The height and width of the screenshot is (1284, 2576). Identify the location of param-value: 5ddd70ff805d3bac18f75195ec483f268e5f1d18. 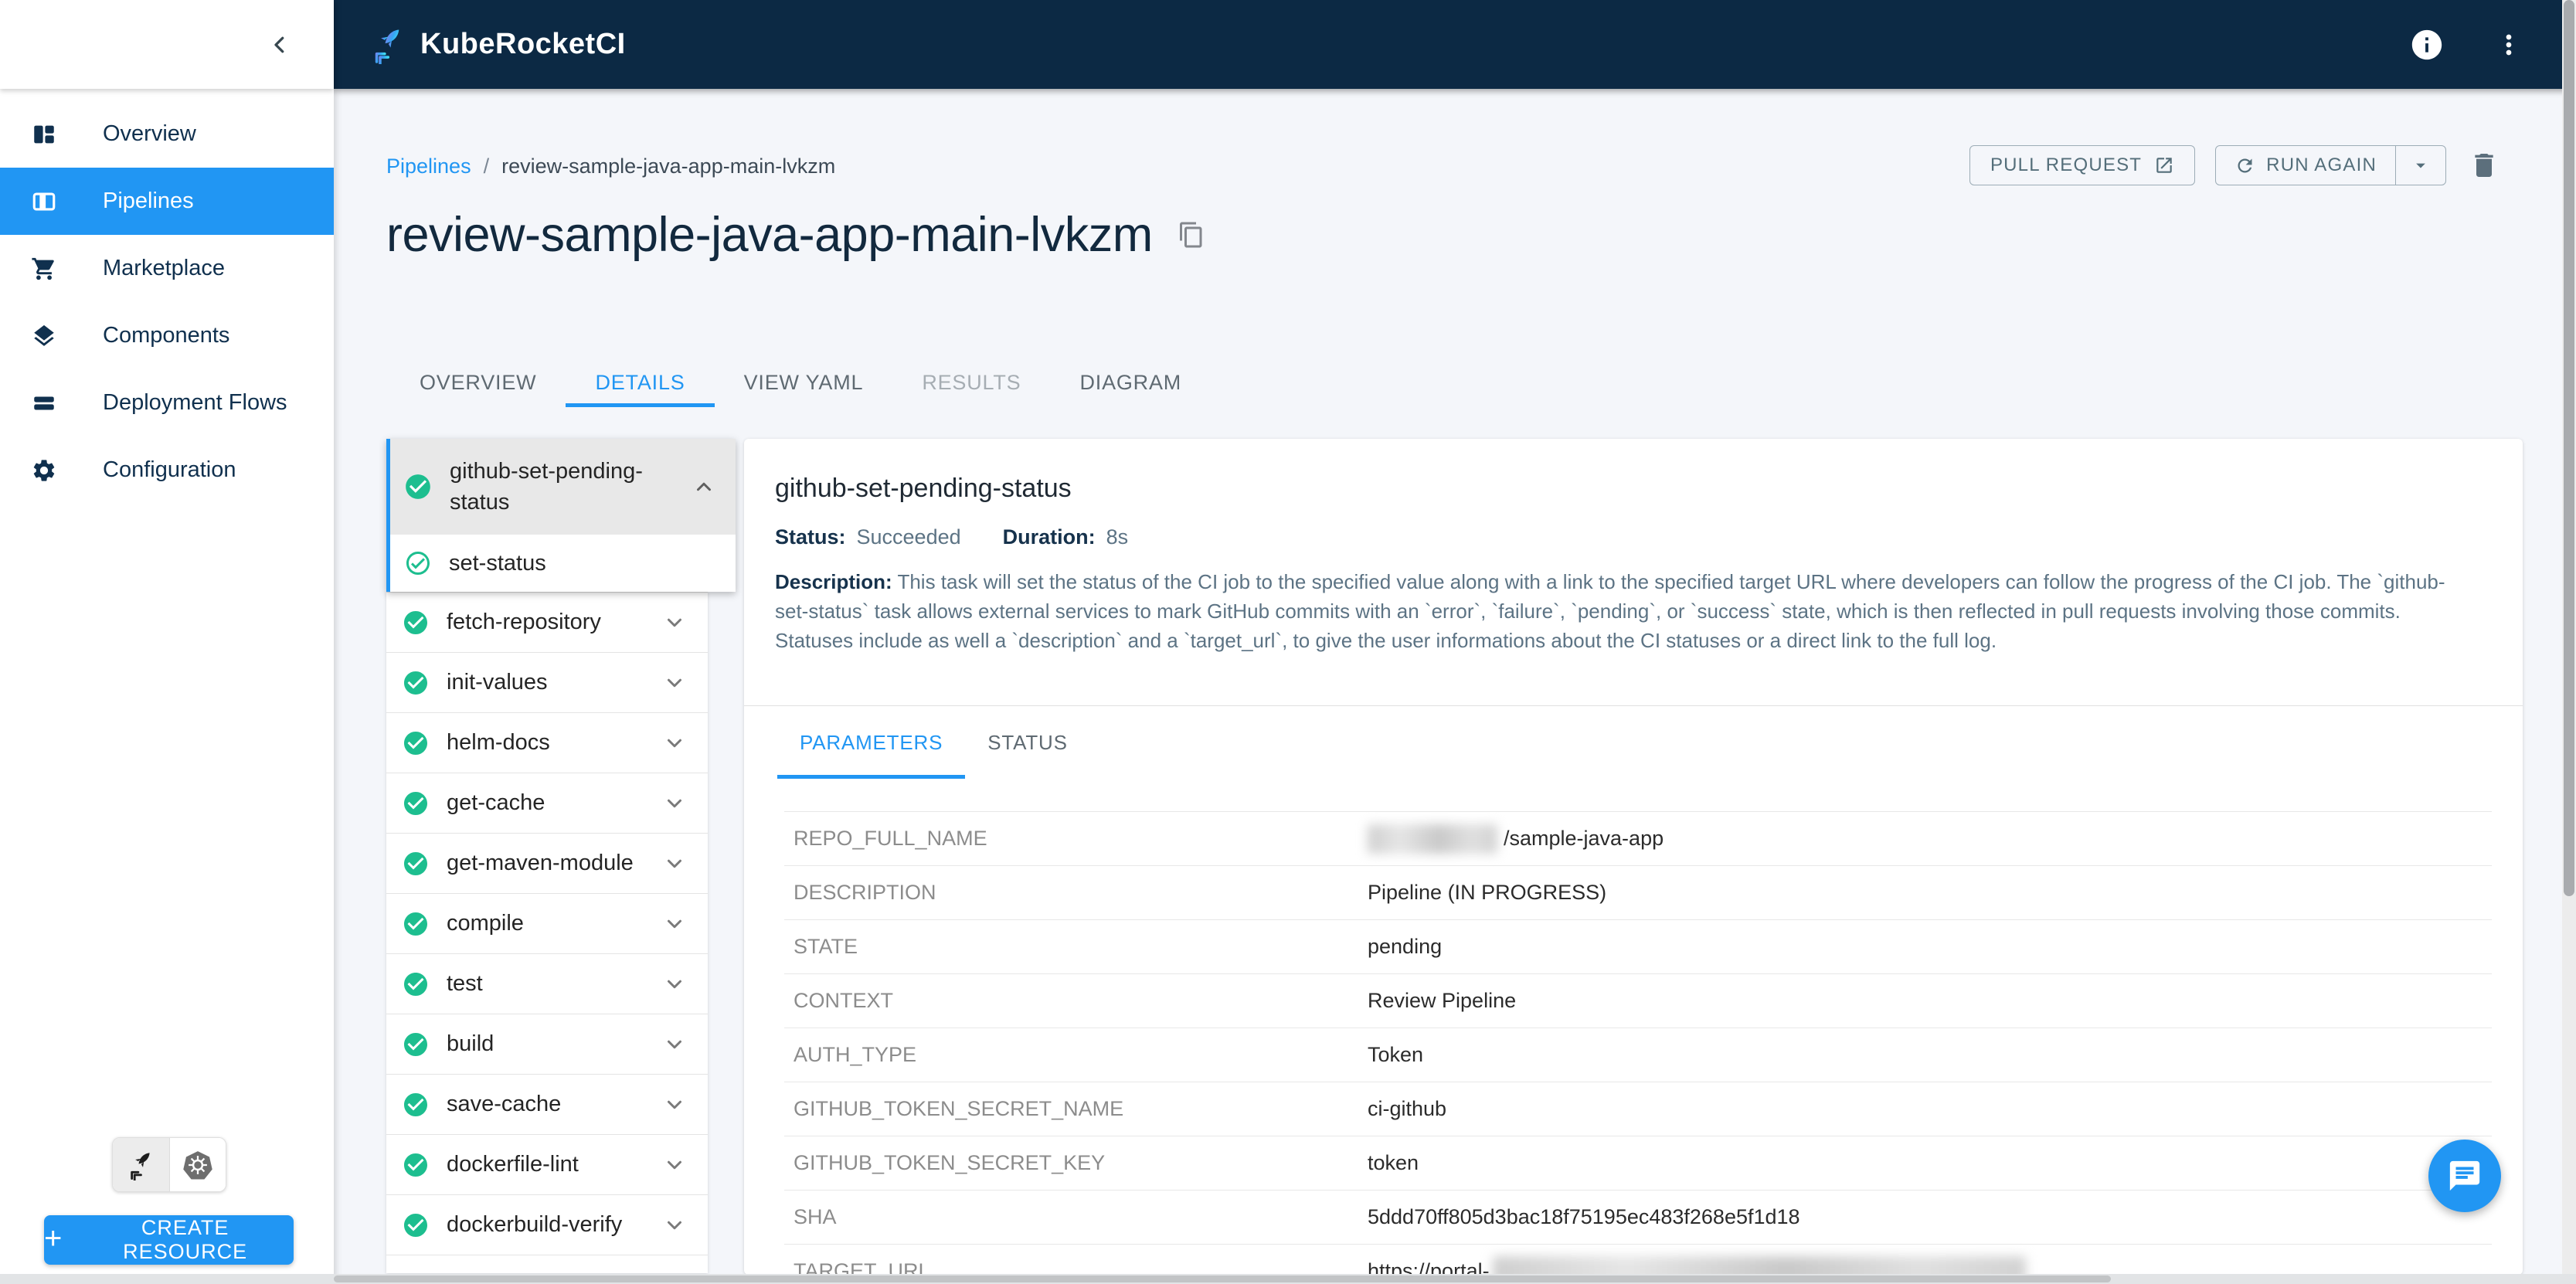
(1584, 1216).